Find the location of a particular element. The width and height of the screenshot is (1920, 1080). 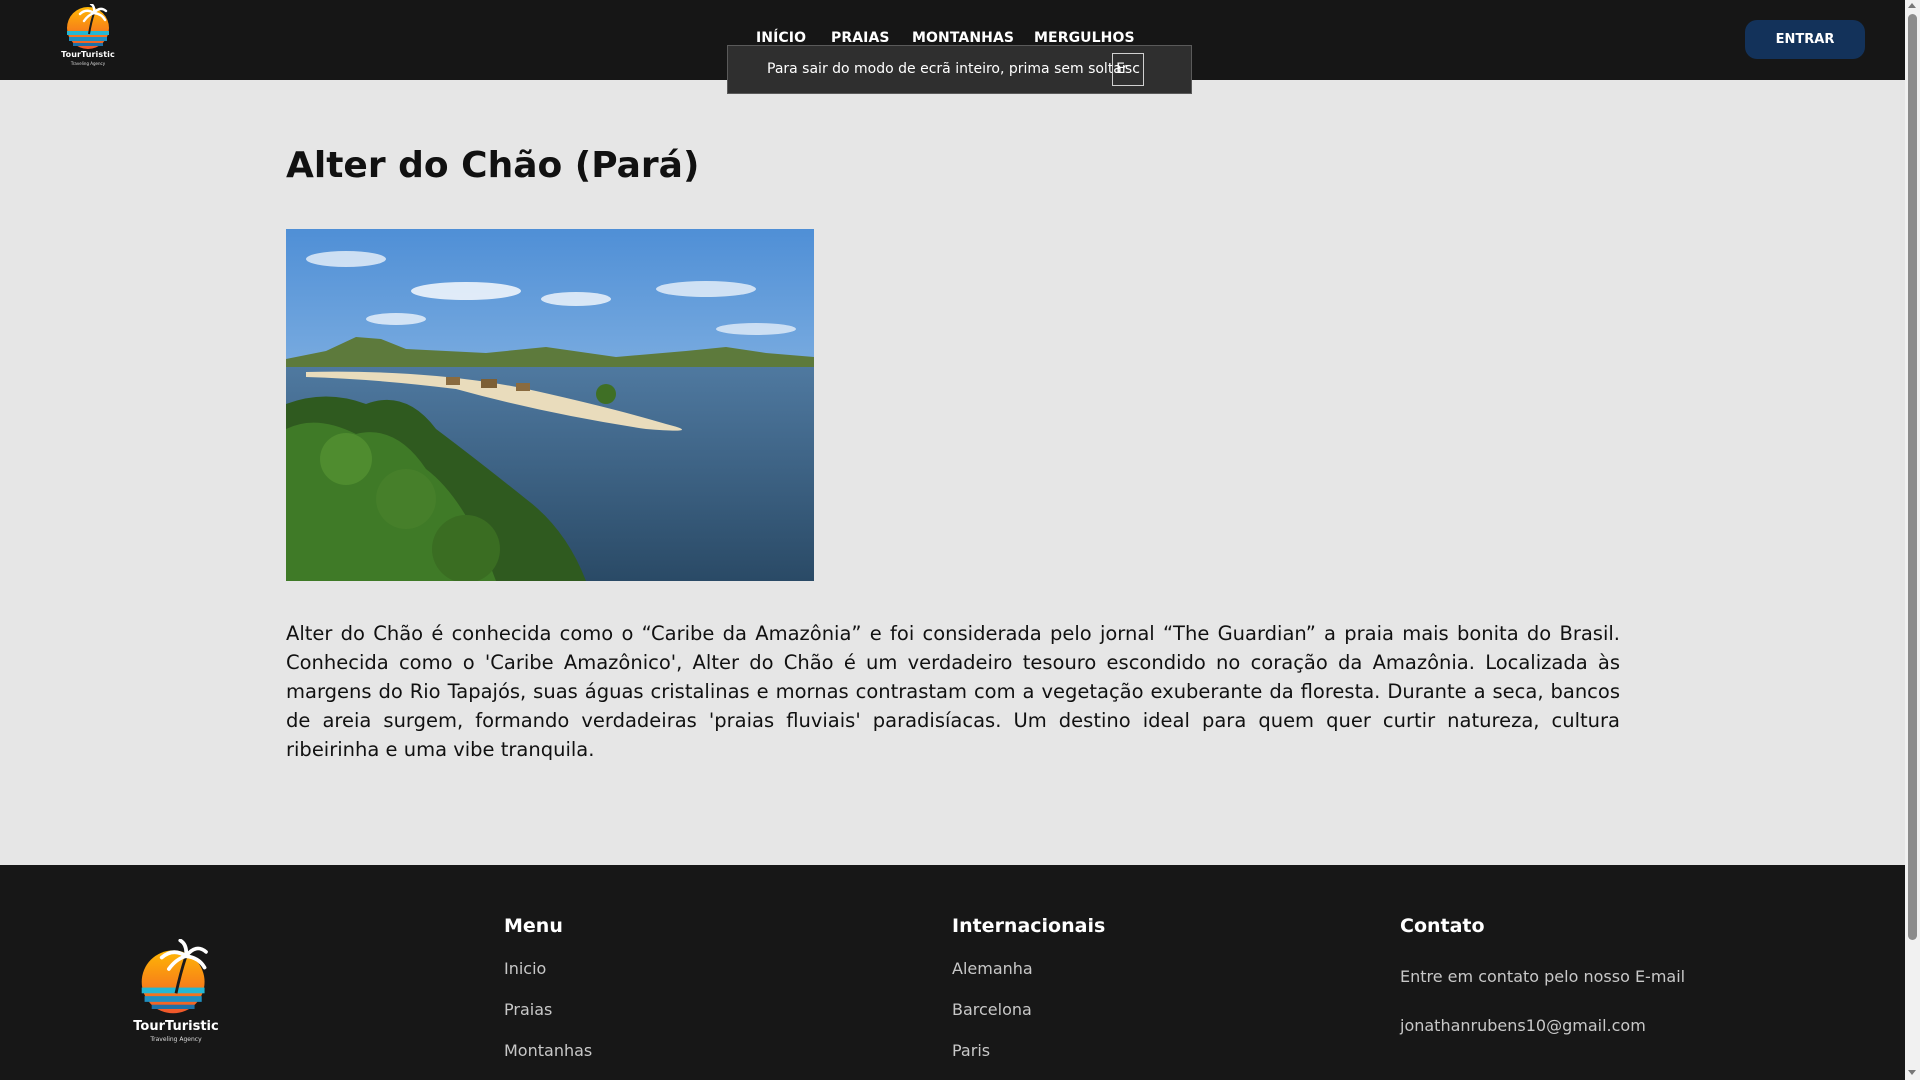

footer-international-column: Internacionais Alemanha Barcelona Paris is located at coordinates (1029, 987).